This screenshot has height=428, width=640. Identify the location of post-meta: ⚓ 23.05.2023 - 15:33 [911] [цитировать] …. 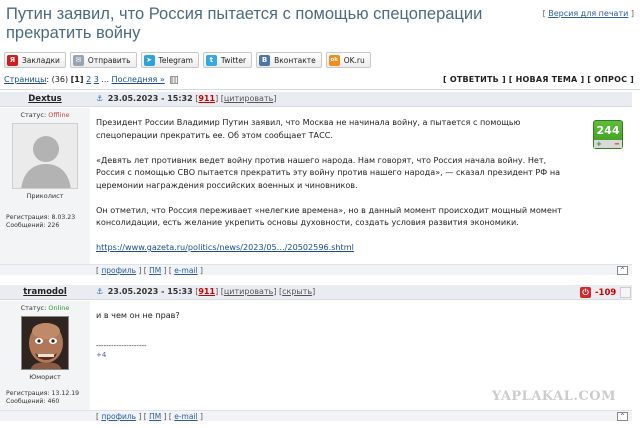
(205, 291).